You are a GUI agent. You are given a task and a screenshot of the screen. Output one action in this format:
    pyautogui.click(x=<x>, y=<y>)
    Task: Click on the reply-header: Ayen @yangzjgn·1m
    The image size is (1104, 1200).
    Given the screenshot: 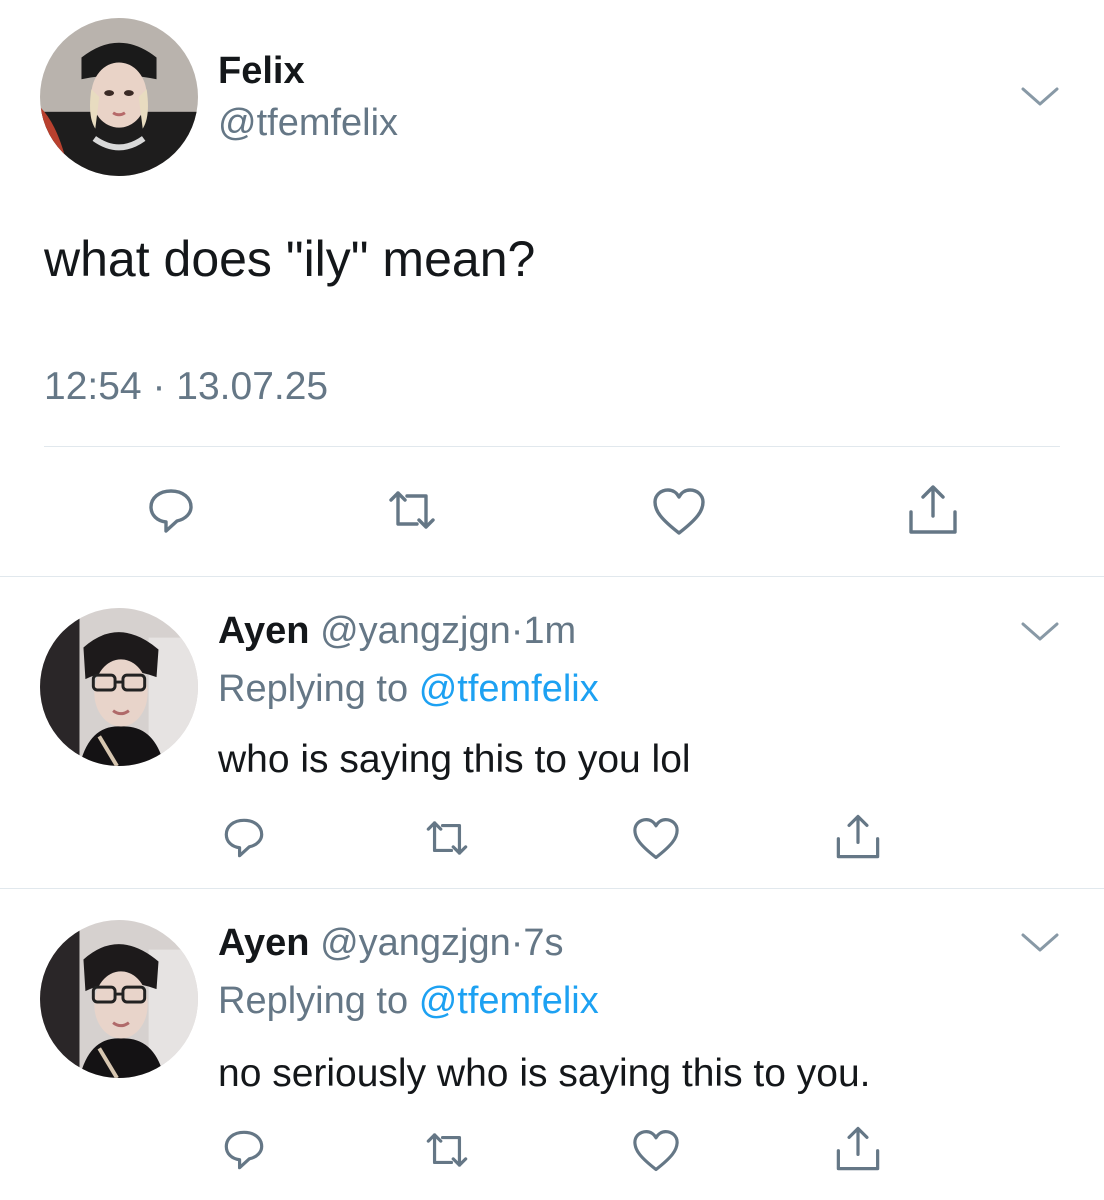 What is the action you would take?
    pyautogui.click(x=397, y=631)
    